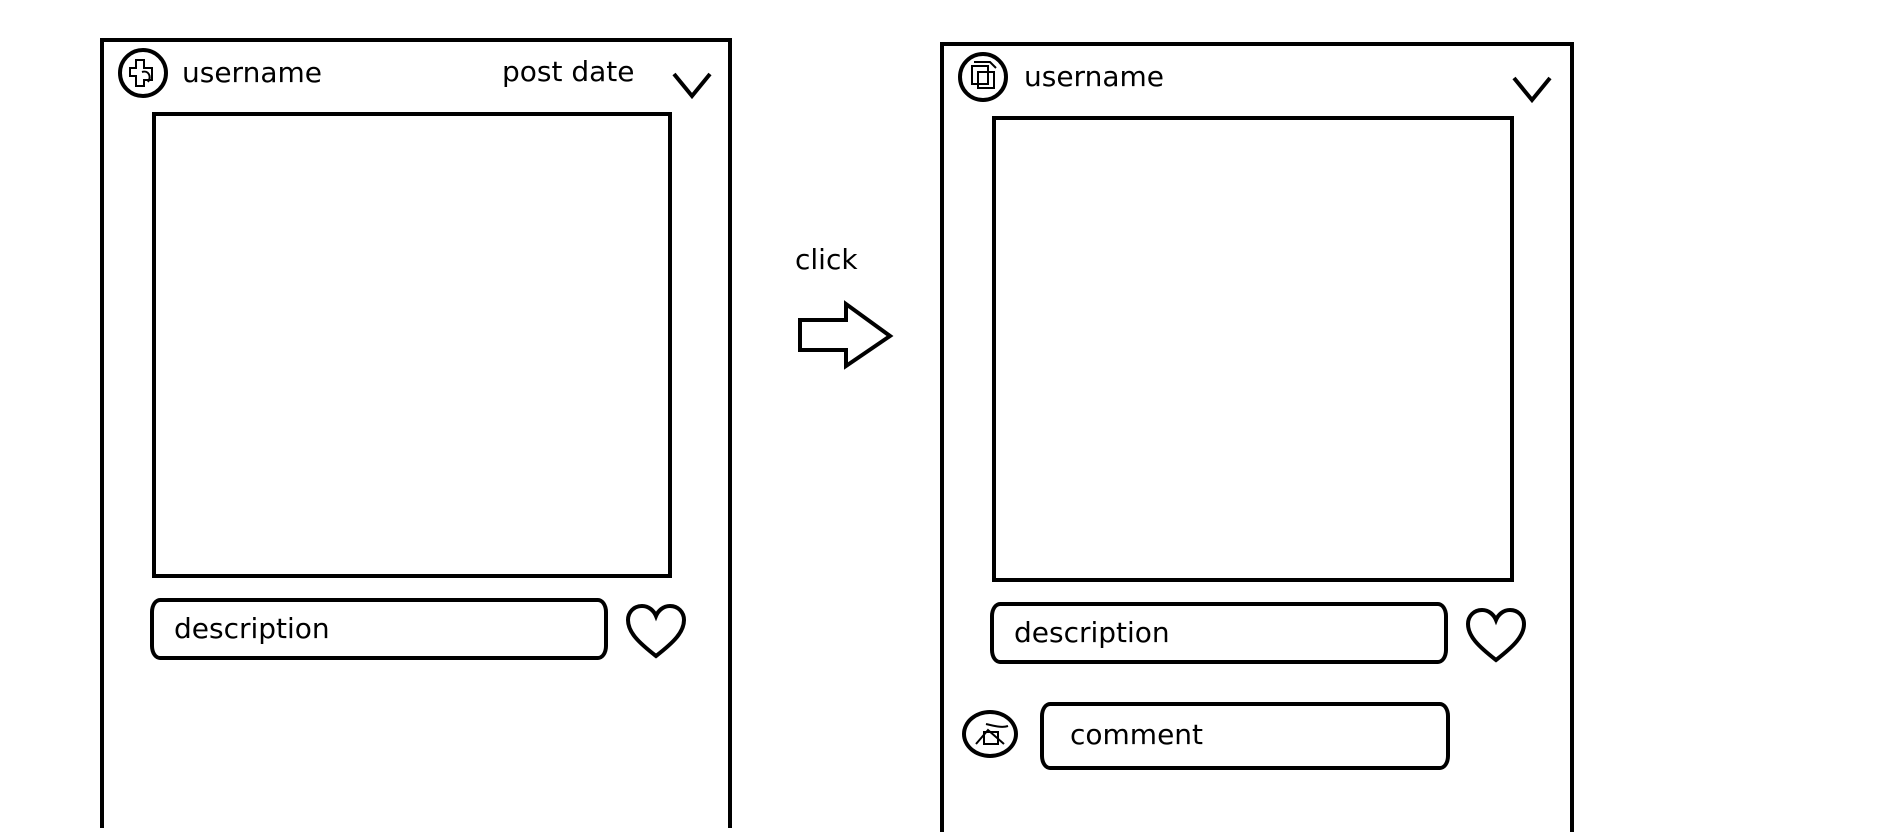  Describe the element at coordinates (1245, 736) in the screenshot. I see `comment-input: comment` at that location.